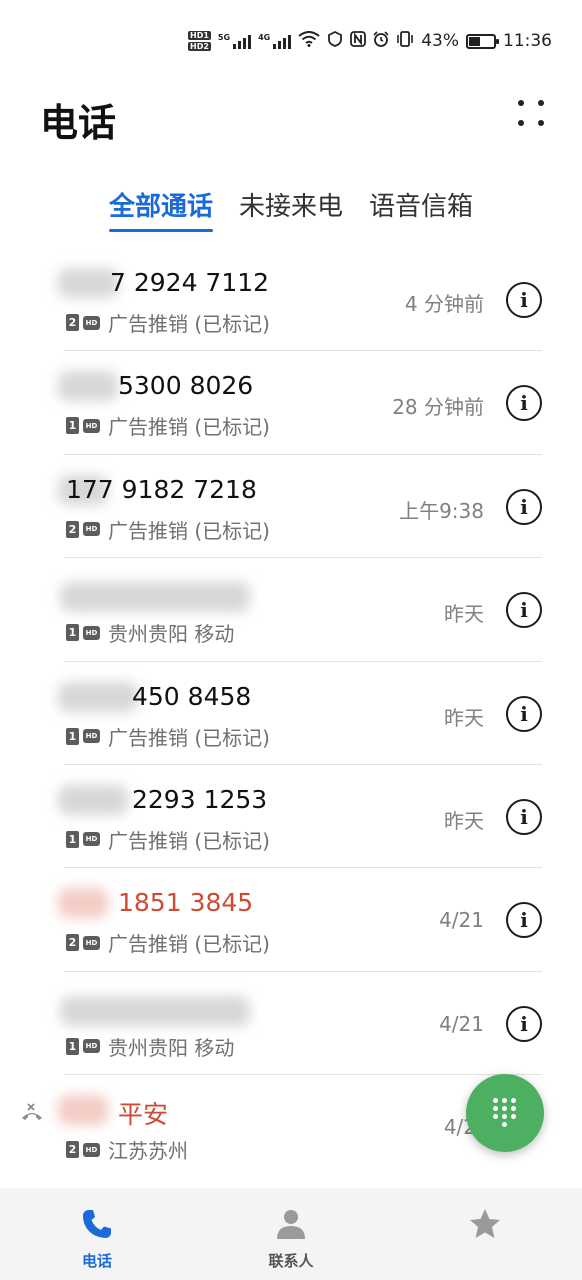  I want to click on call-filter-tabs: 全部通话 未接来电 语音信箱, so click(291, 209).